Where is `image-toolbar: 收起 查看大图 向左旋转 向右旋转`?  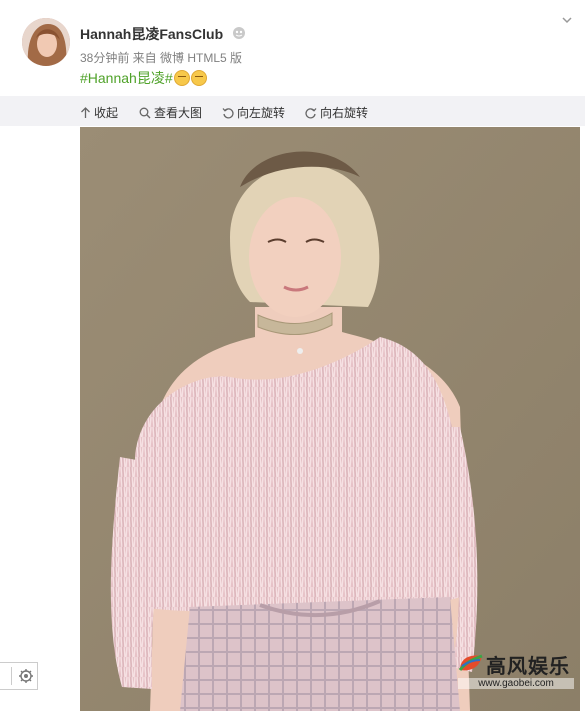 image-toolbar: 收起 查看大图 向左旋转 向右旋转 is located at coordinates (292, 111).